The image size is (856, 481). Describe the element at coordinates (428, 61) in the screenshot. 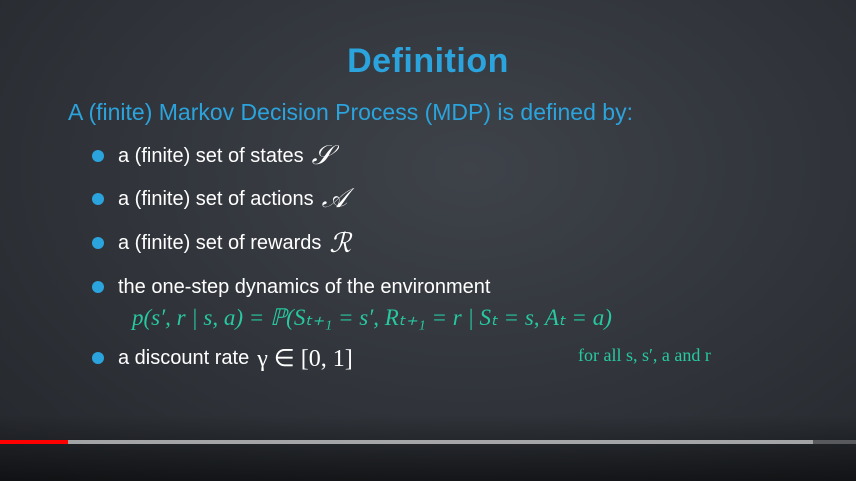

I see `slide-title: Definition` at that location.